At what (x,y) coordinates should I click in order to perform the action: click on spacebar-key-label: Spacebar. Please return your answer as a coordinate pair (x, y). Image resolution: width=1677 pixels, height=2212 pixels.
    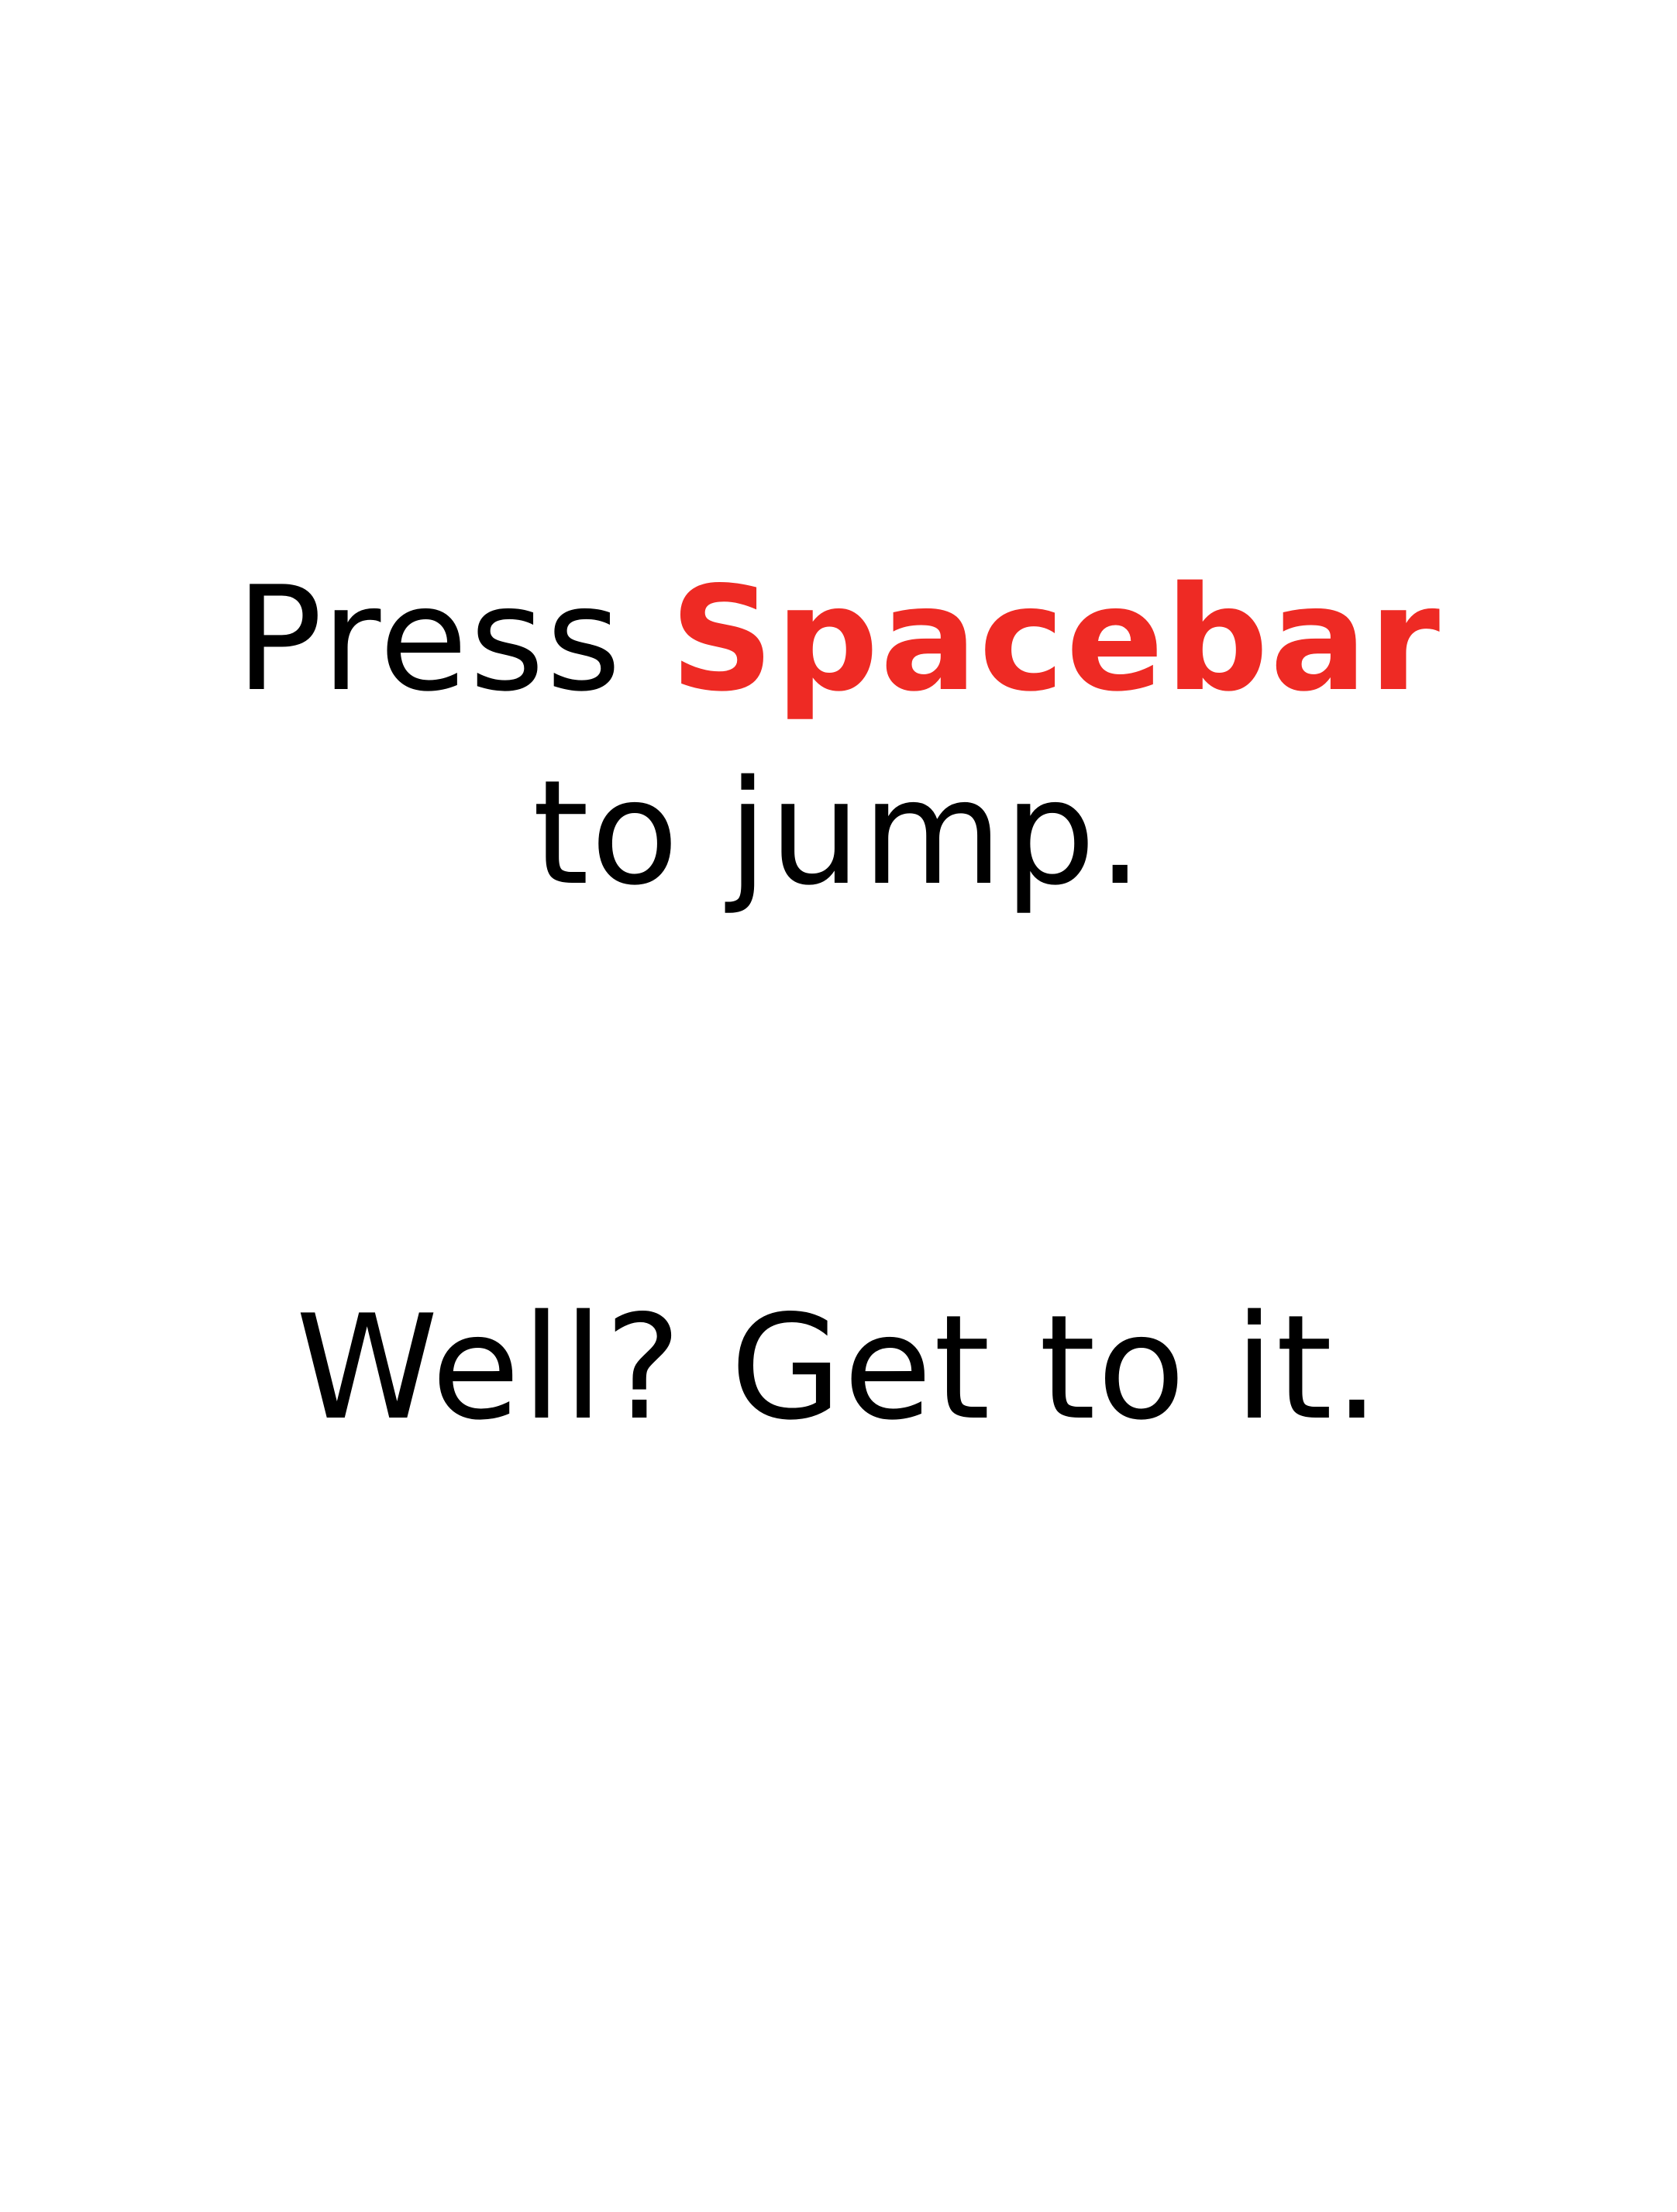
    Looking at the image, I should click on (1056, 639).